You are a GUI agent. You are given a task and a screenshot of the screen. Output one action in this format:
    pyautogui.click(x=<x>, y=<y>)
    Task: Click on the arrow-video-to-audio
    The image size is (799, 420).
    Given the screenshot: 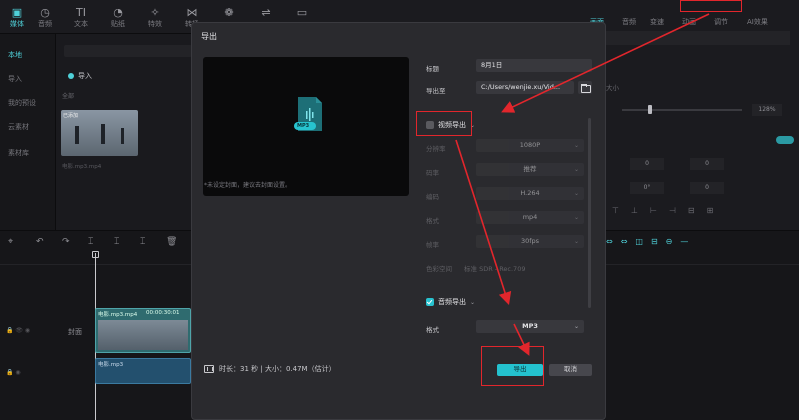 What is the action you would take?
    pyautogui.click(x=483, y=222)
    